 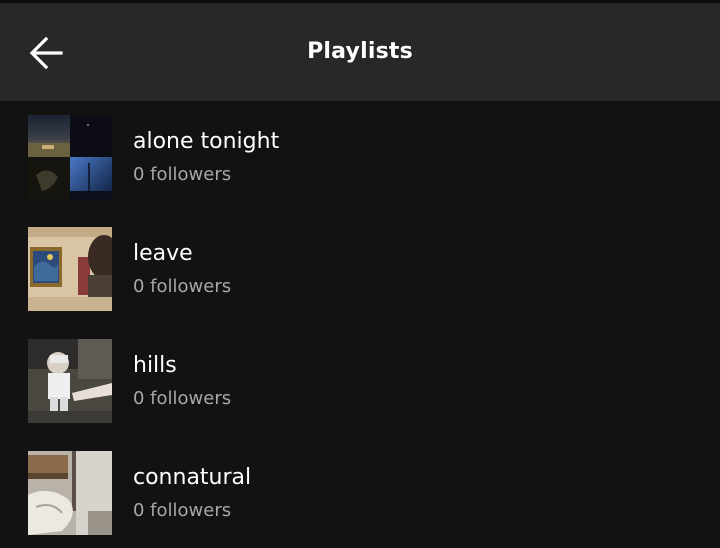 What do you see at coordinates (163, 253) in the screenshot?
I see `playlist-name: leave` at bounding box center [163, 253].